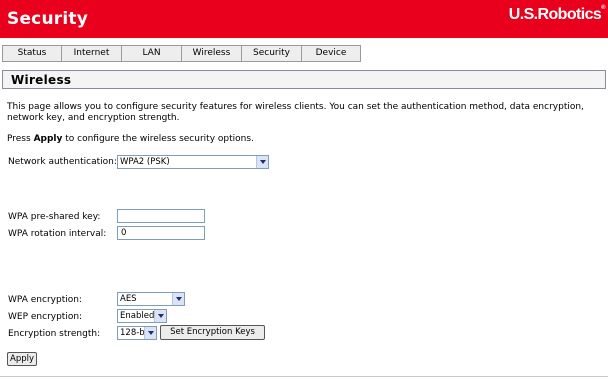 This screenshot has height=379, width=608. I want to click on page-header: Security U.S.Robotics®, so click(304, 19).